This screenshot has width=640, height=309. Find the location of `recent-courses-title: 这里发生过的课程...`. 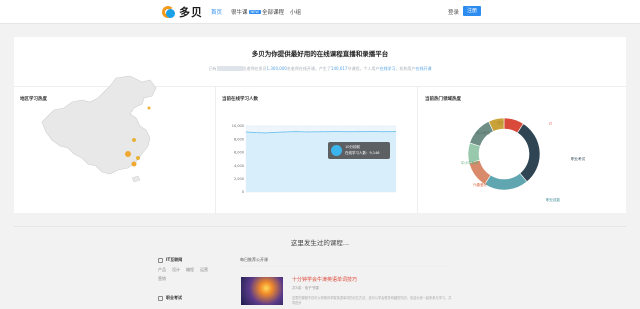

recent-courses-title: 这里发生过的课程... is located at coordinates (320, 243).